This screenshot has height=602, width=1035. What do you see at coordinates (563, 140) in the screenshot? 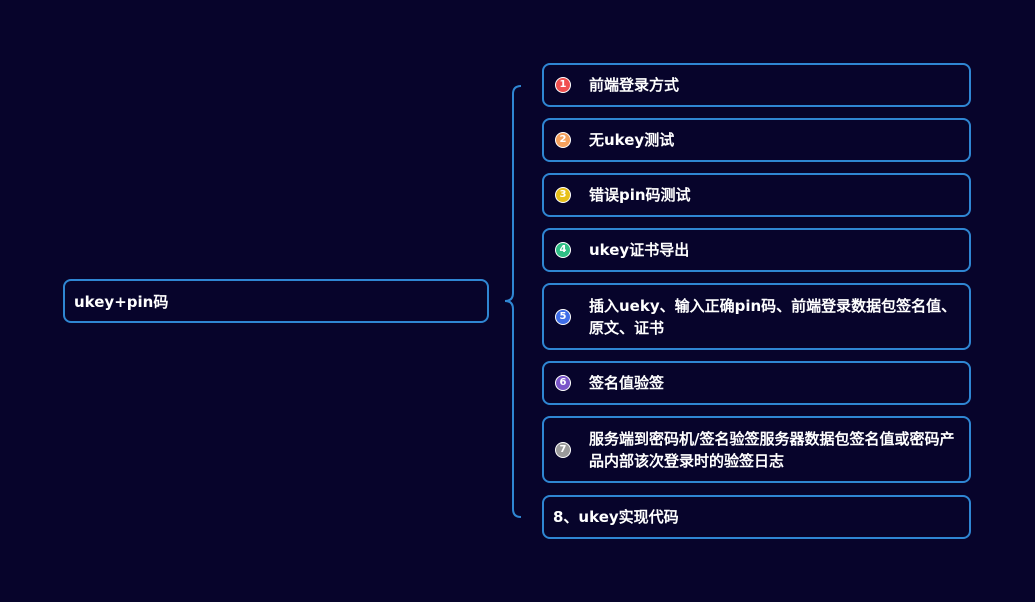
I see `number-2-badge-icon: 2` at bounding box center [563, 140].